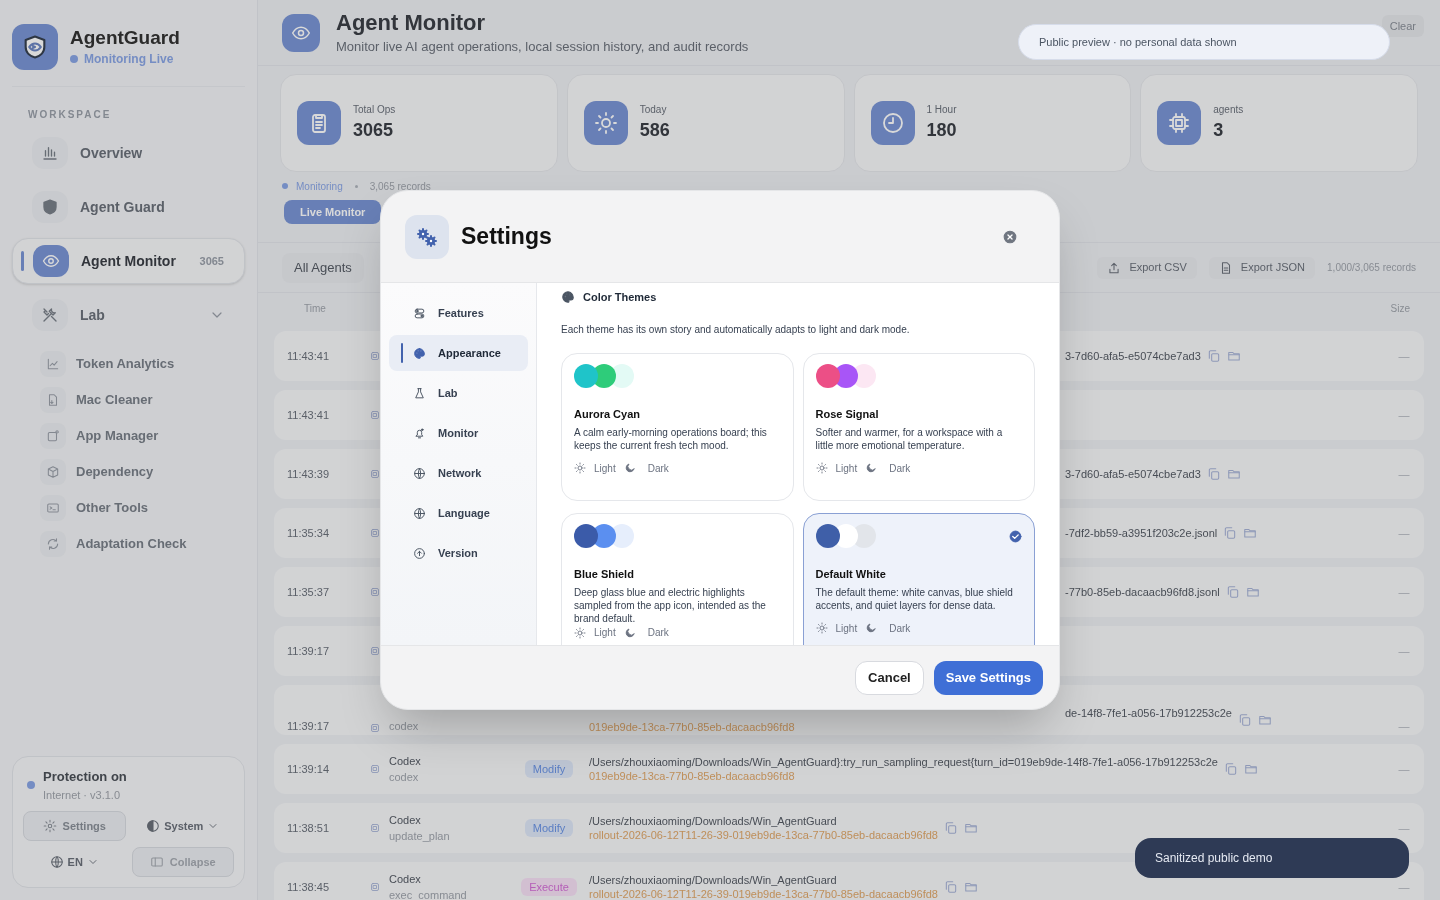  Describe the element at coordinates (128, 261) in the screenshot. I see `sidebar-item: Agent Monitor 3065` at that location.